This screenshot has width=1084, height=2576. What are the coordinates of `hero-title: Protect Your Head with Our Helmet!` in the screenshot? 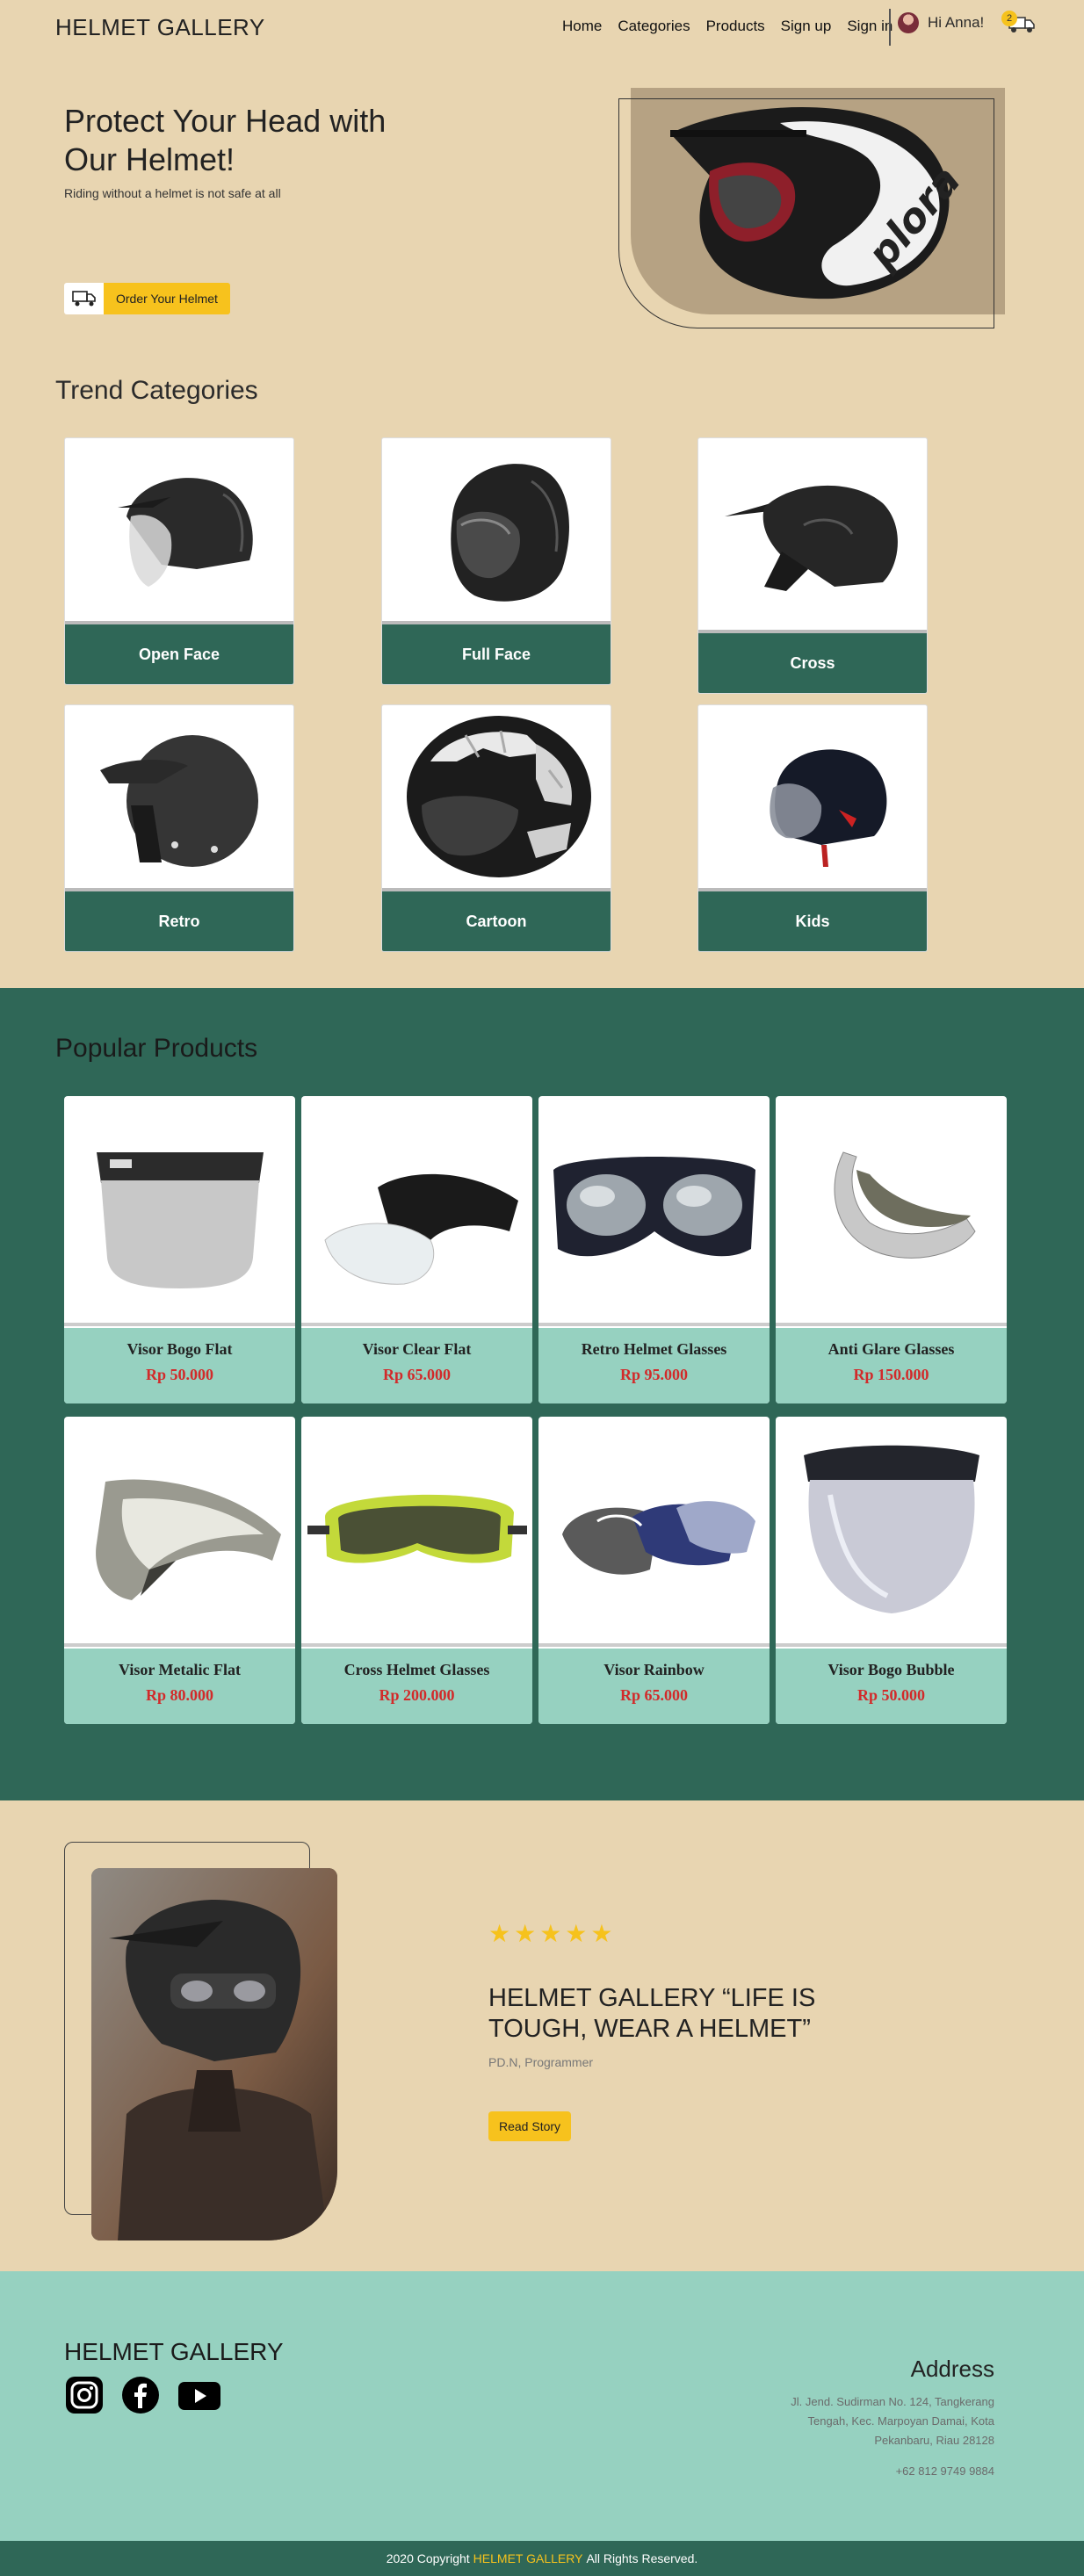 It's located at (225, 140).